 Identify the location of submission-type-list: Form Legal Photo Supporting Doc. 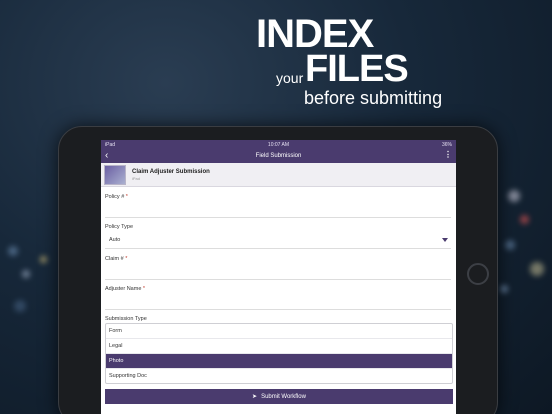
(279, 353).